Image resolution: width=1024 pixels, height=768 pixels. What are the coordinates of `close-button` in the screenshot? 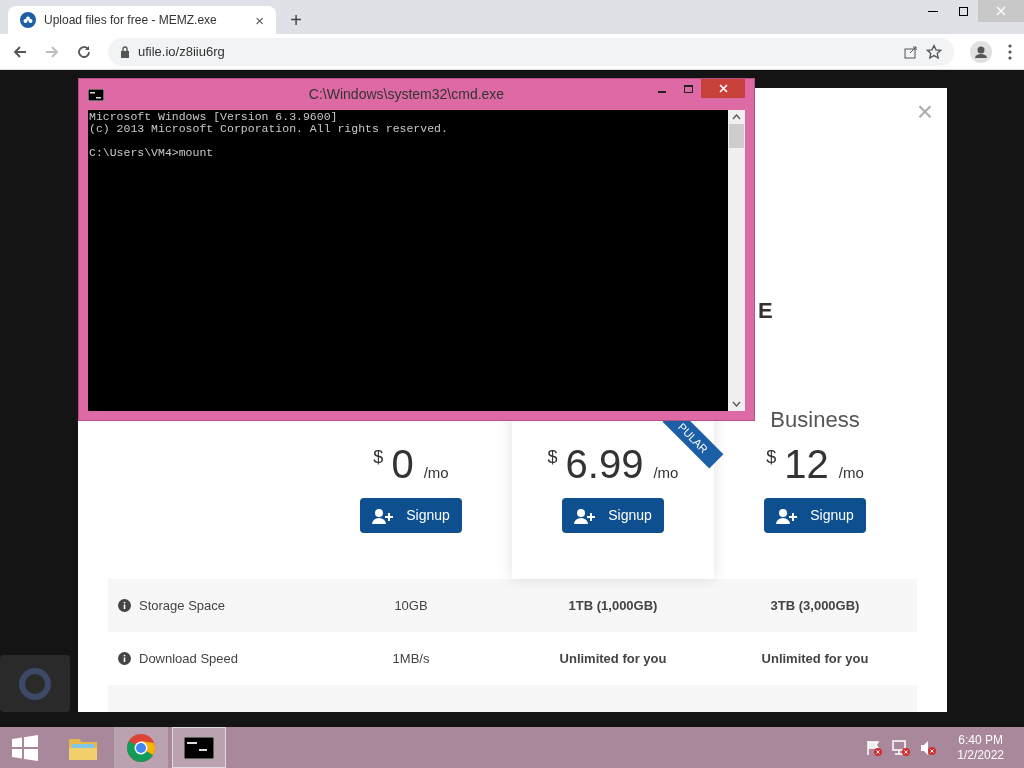 It's located at (723, 88).